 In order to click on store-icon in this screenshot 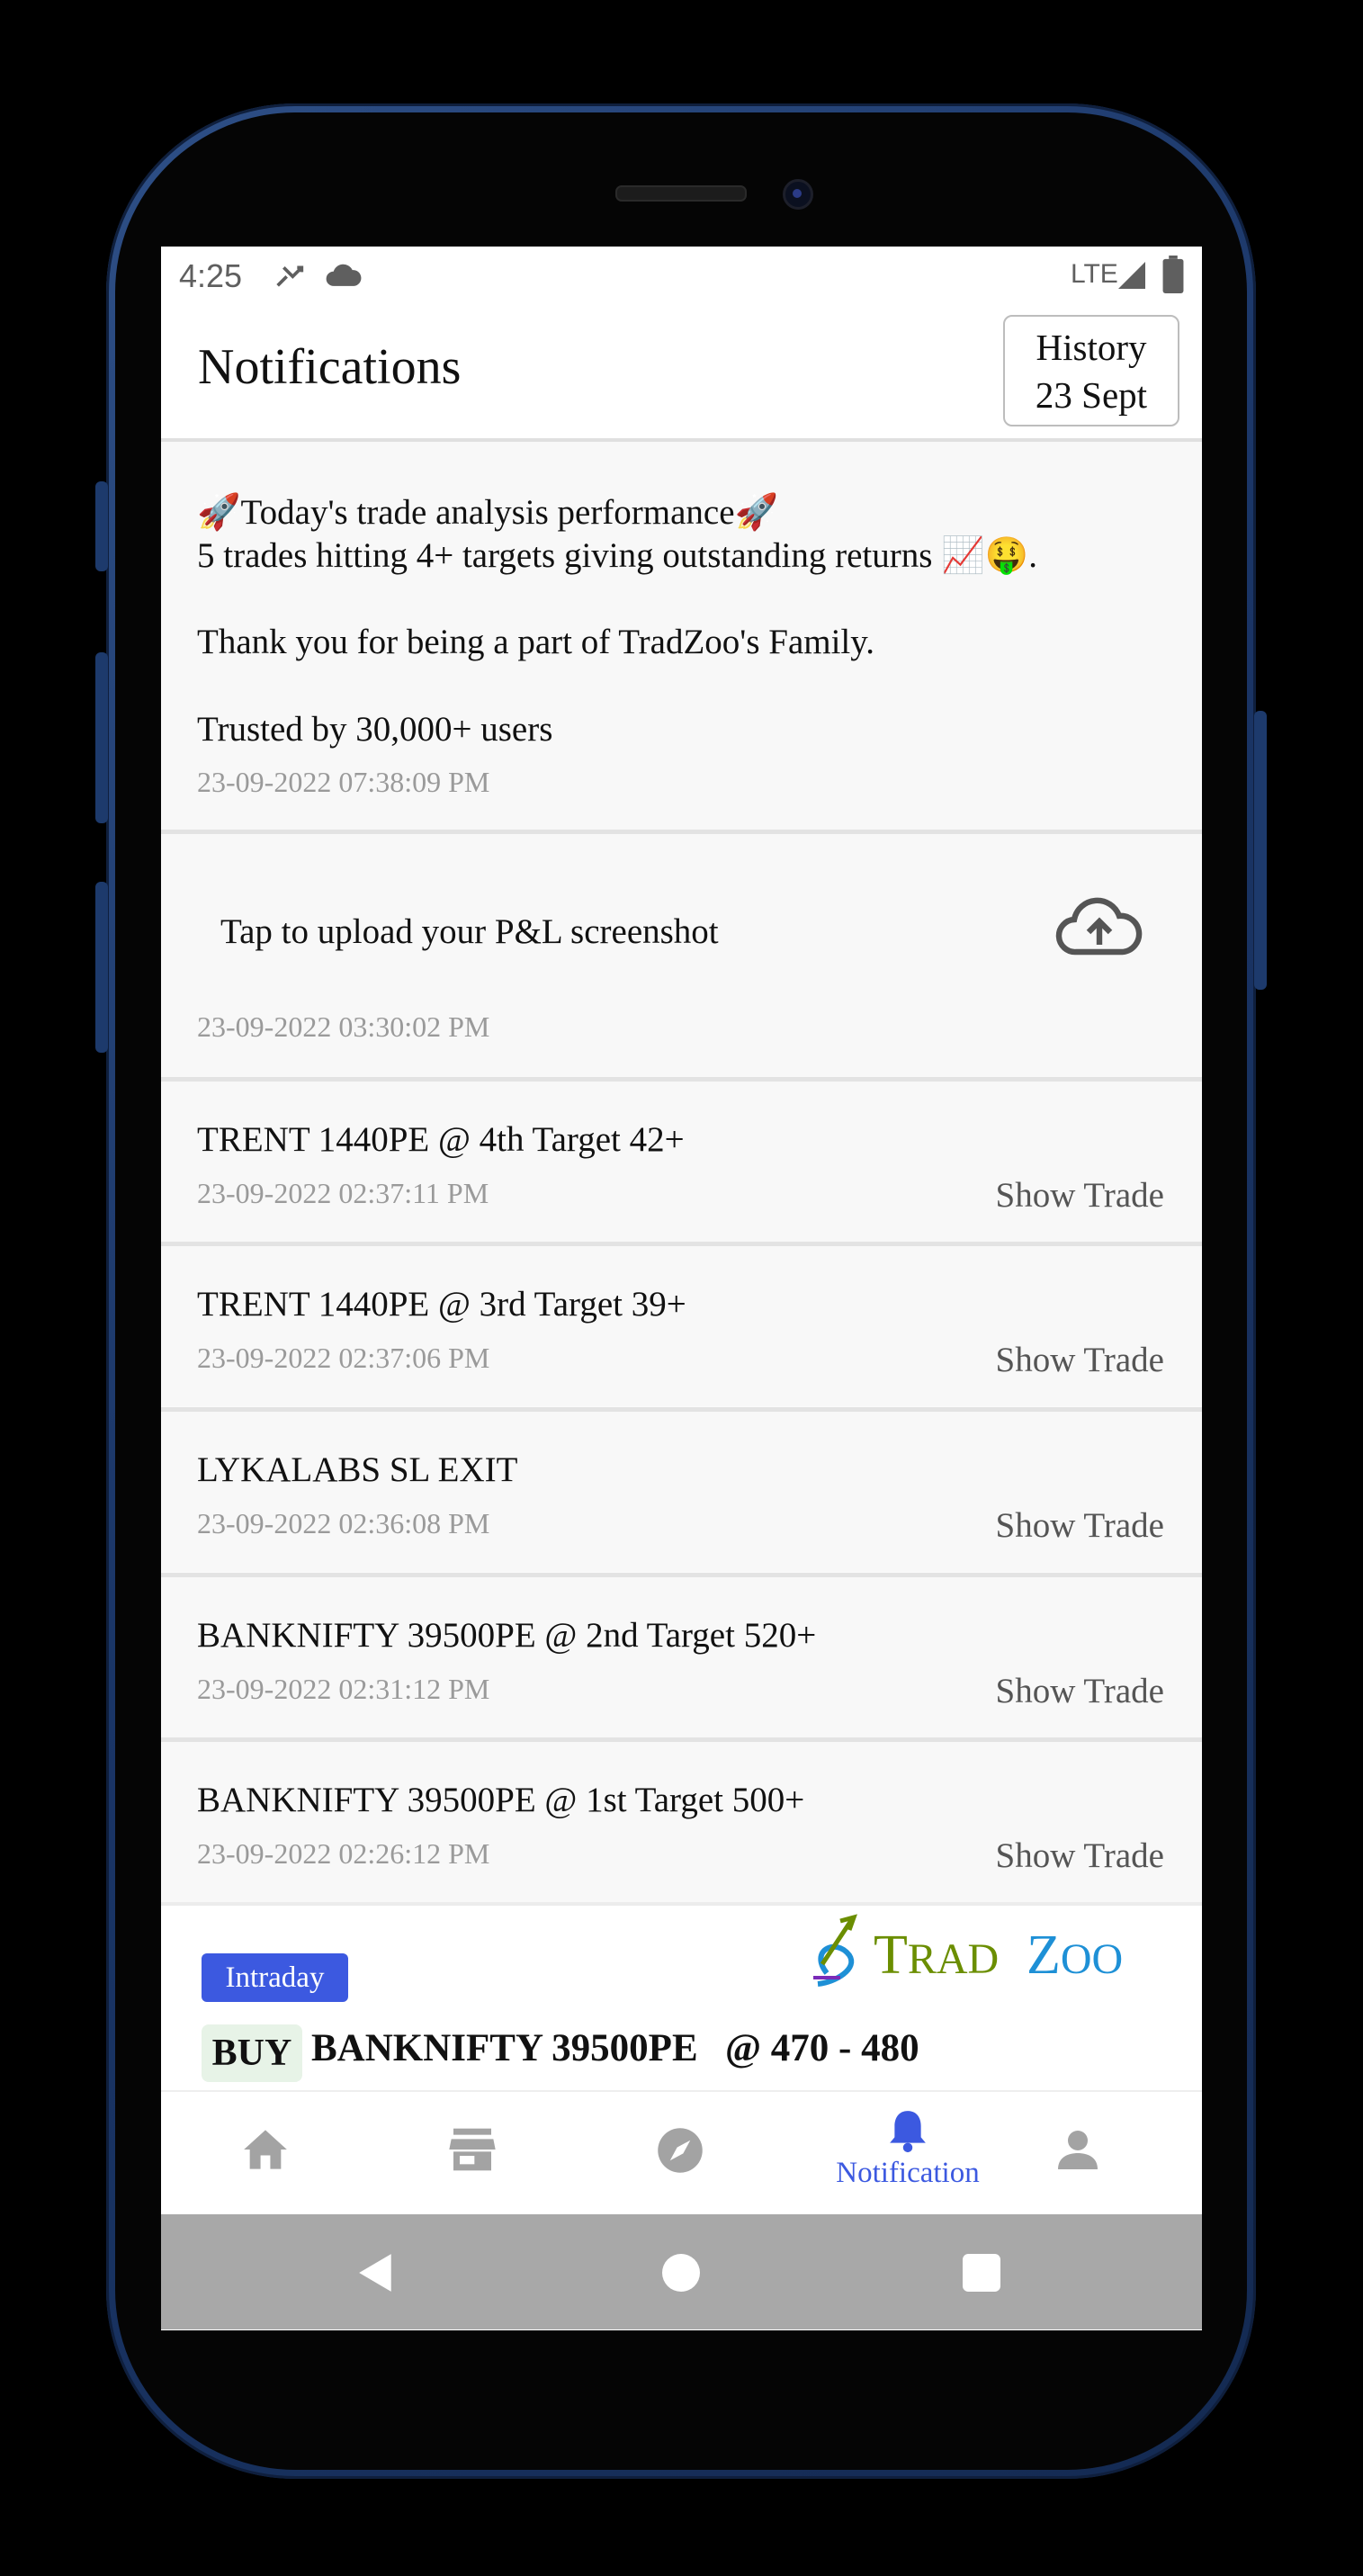, I will do `click(472, 2152)`.